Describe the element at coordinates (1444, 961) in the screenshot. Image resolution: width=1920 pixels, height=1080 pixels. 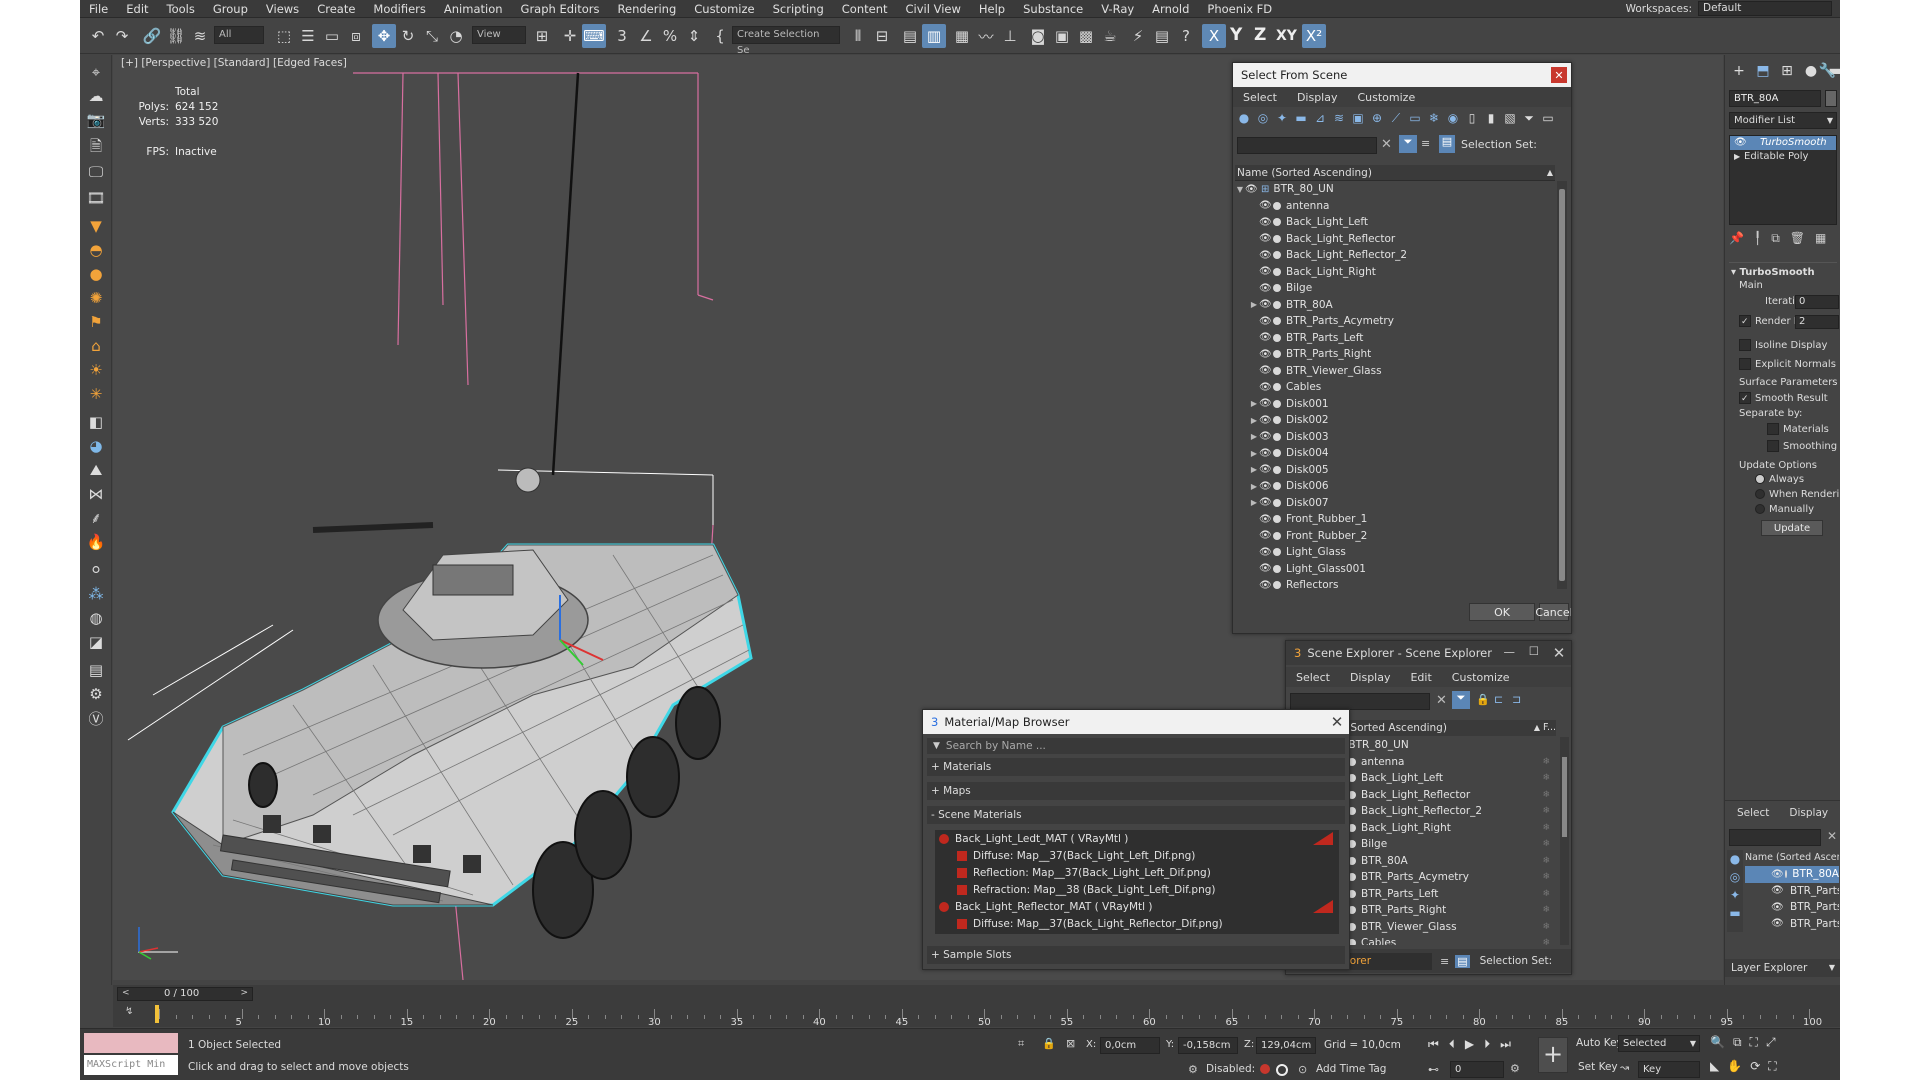
I see `layers-icon: ≡` at that location.